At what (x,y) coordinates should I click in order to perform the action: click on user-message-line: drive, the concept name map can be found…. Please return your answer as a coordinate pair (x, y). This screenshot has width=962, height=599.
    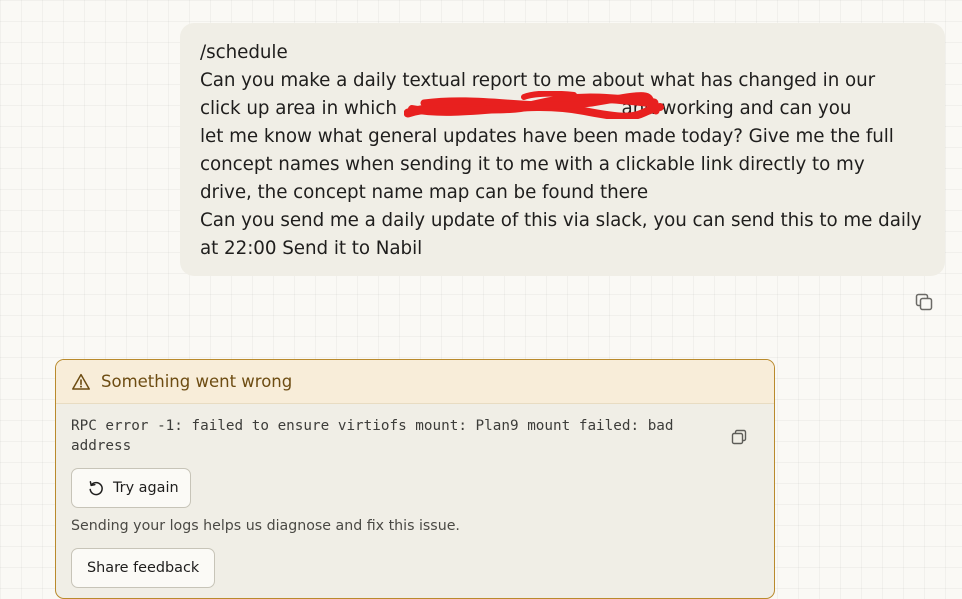
    Looking at the image, I should click on (424, 192).